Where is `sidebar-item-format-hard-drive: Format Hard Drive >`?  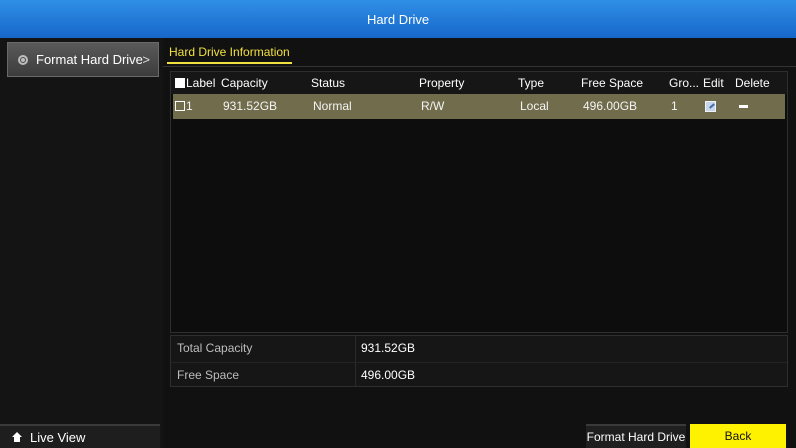
sidebar-item-format-hard-drive: Format Hard Drive > is located at coordinates (83, 59).